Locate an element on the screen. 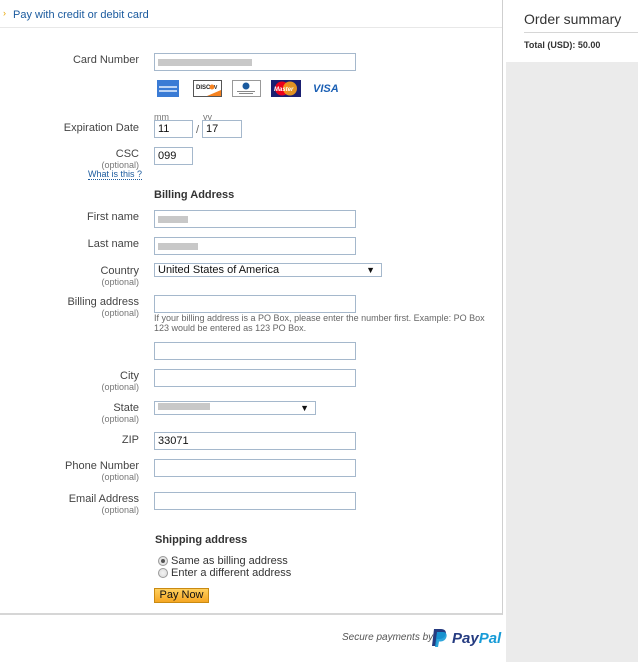  shipping-option-label: Same as billing address is located at coordinates (229, 561).